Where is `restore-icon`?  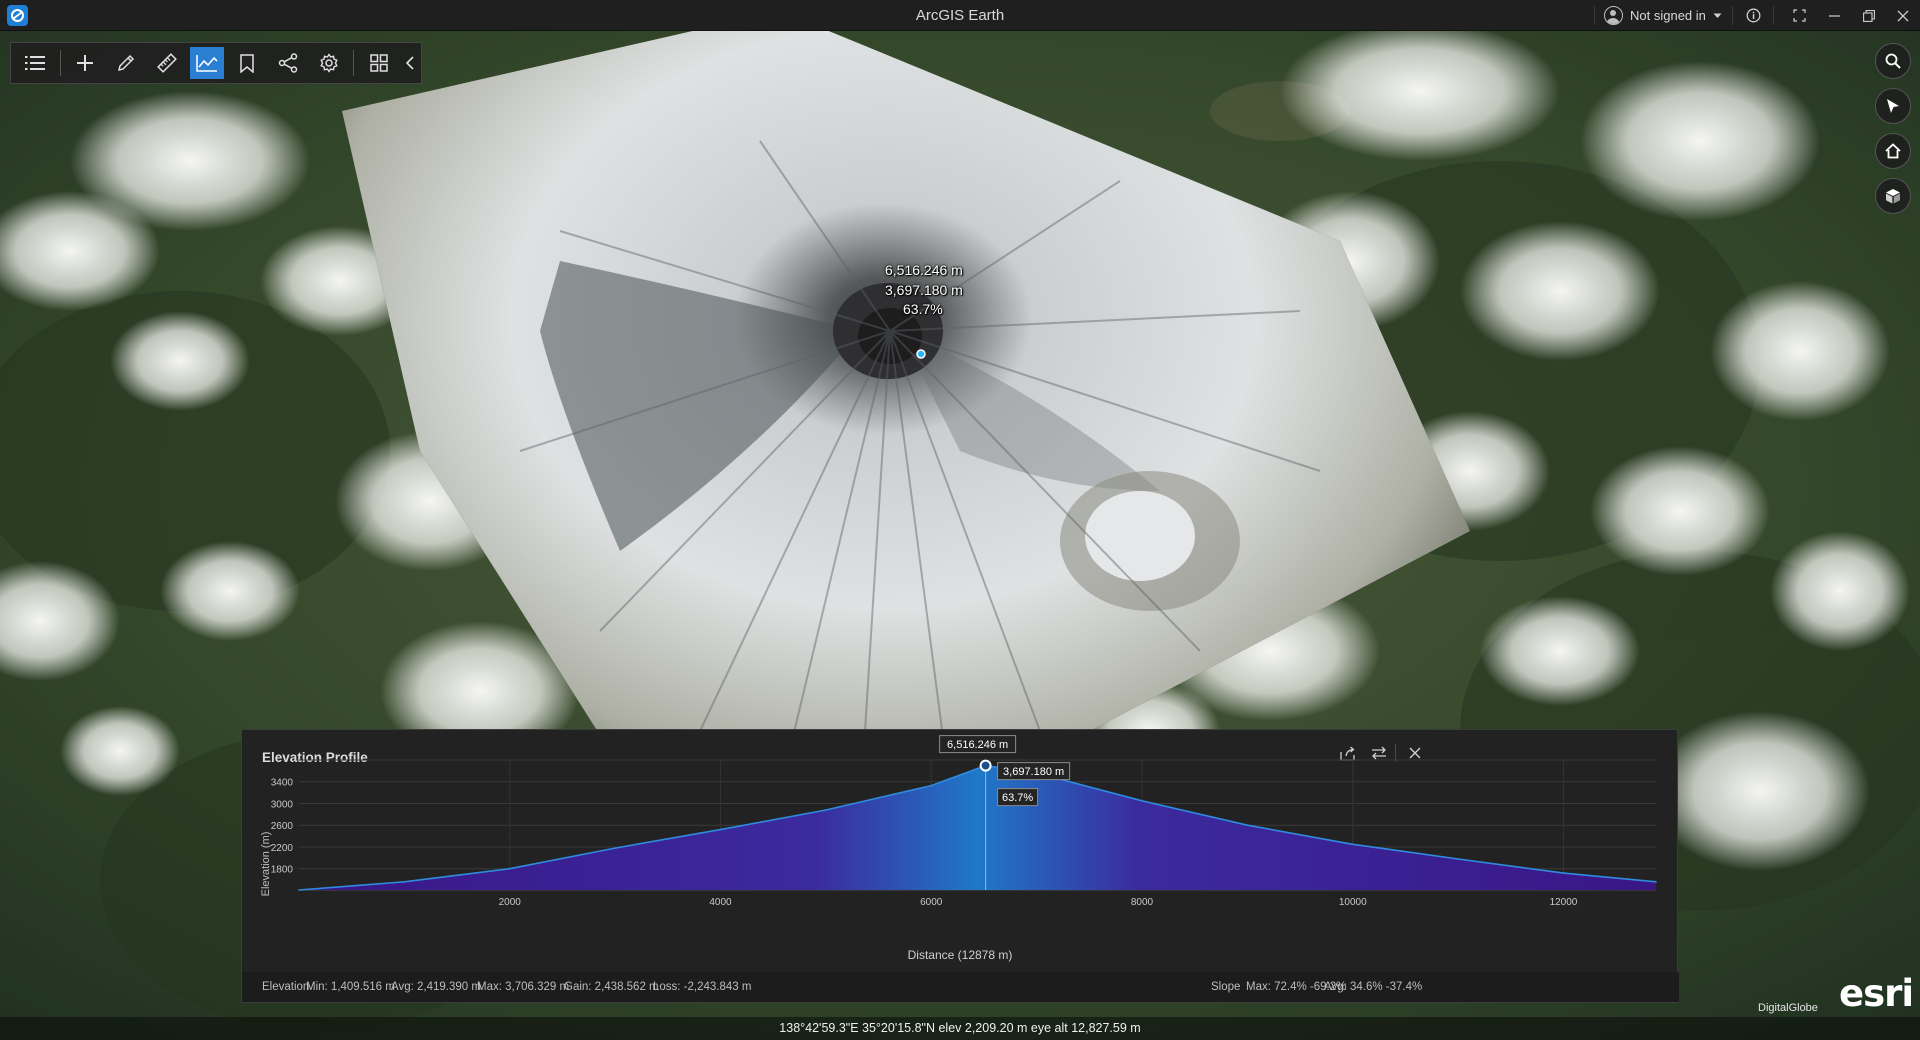 restore-icon is located at coordinates (1869, 15).